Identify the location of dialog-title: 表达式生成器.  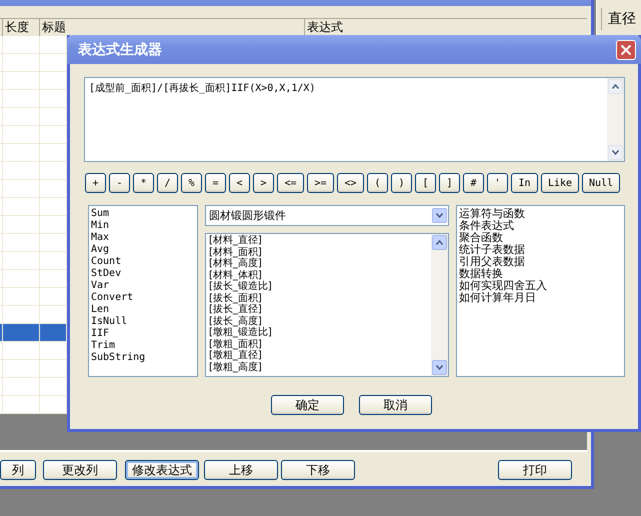
(120, 49).